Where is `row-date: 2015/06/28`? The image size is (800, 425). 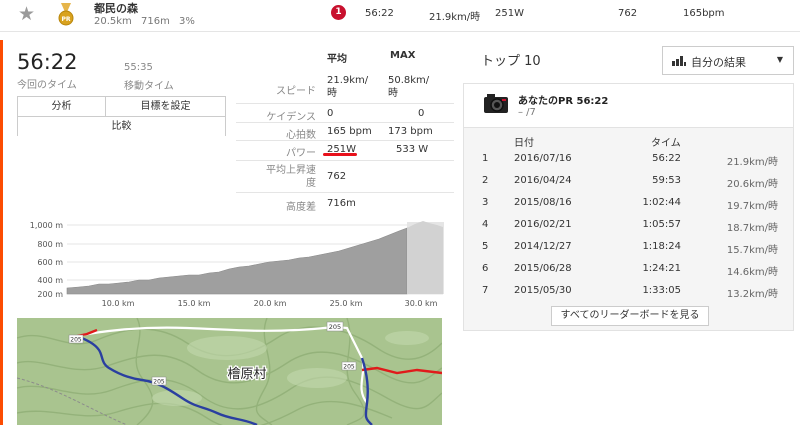
row-date: 2015/06/28 is located at coordinates (543, 268).